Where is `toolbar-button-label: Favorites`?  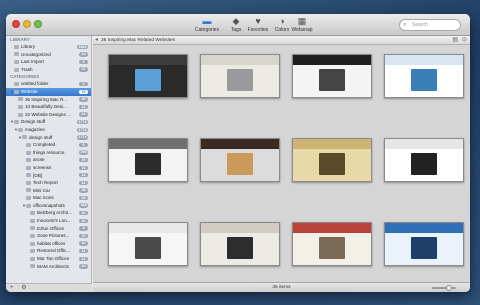 toolbar-button-label: Favorites is located at coordinates (258, 30).